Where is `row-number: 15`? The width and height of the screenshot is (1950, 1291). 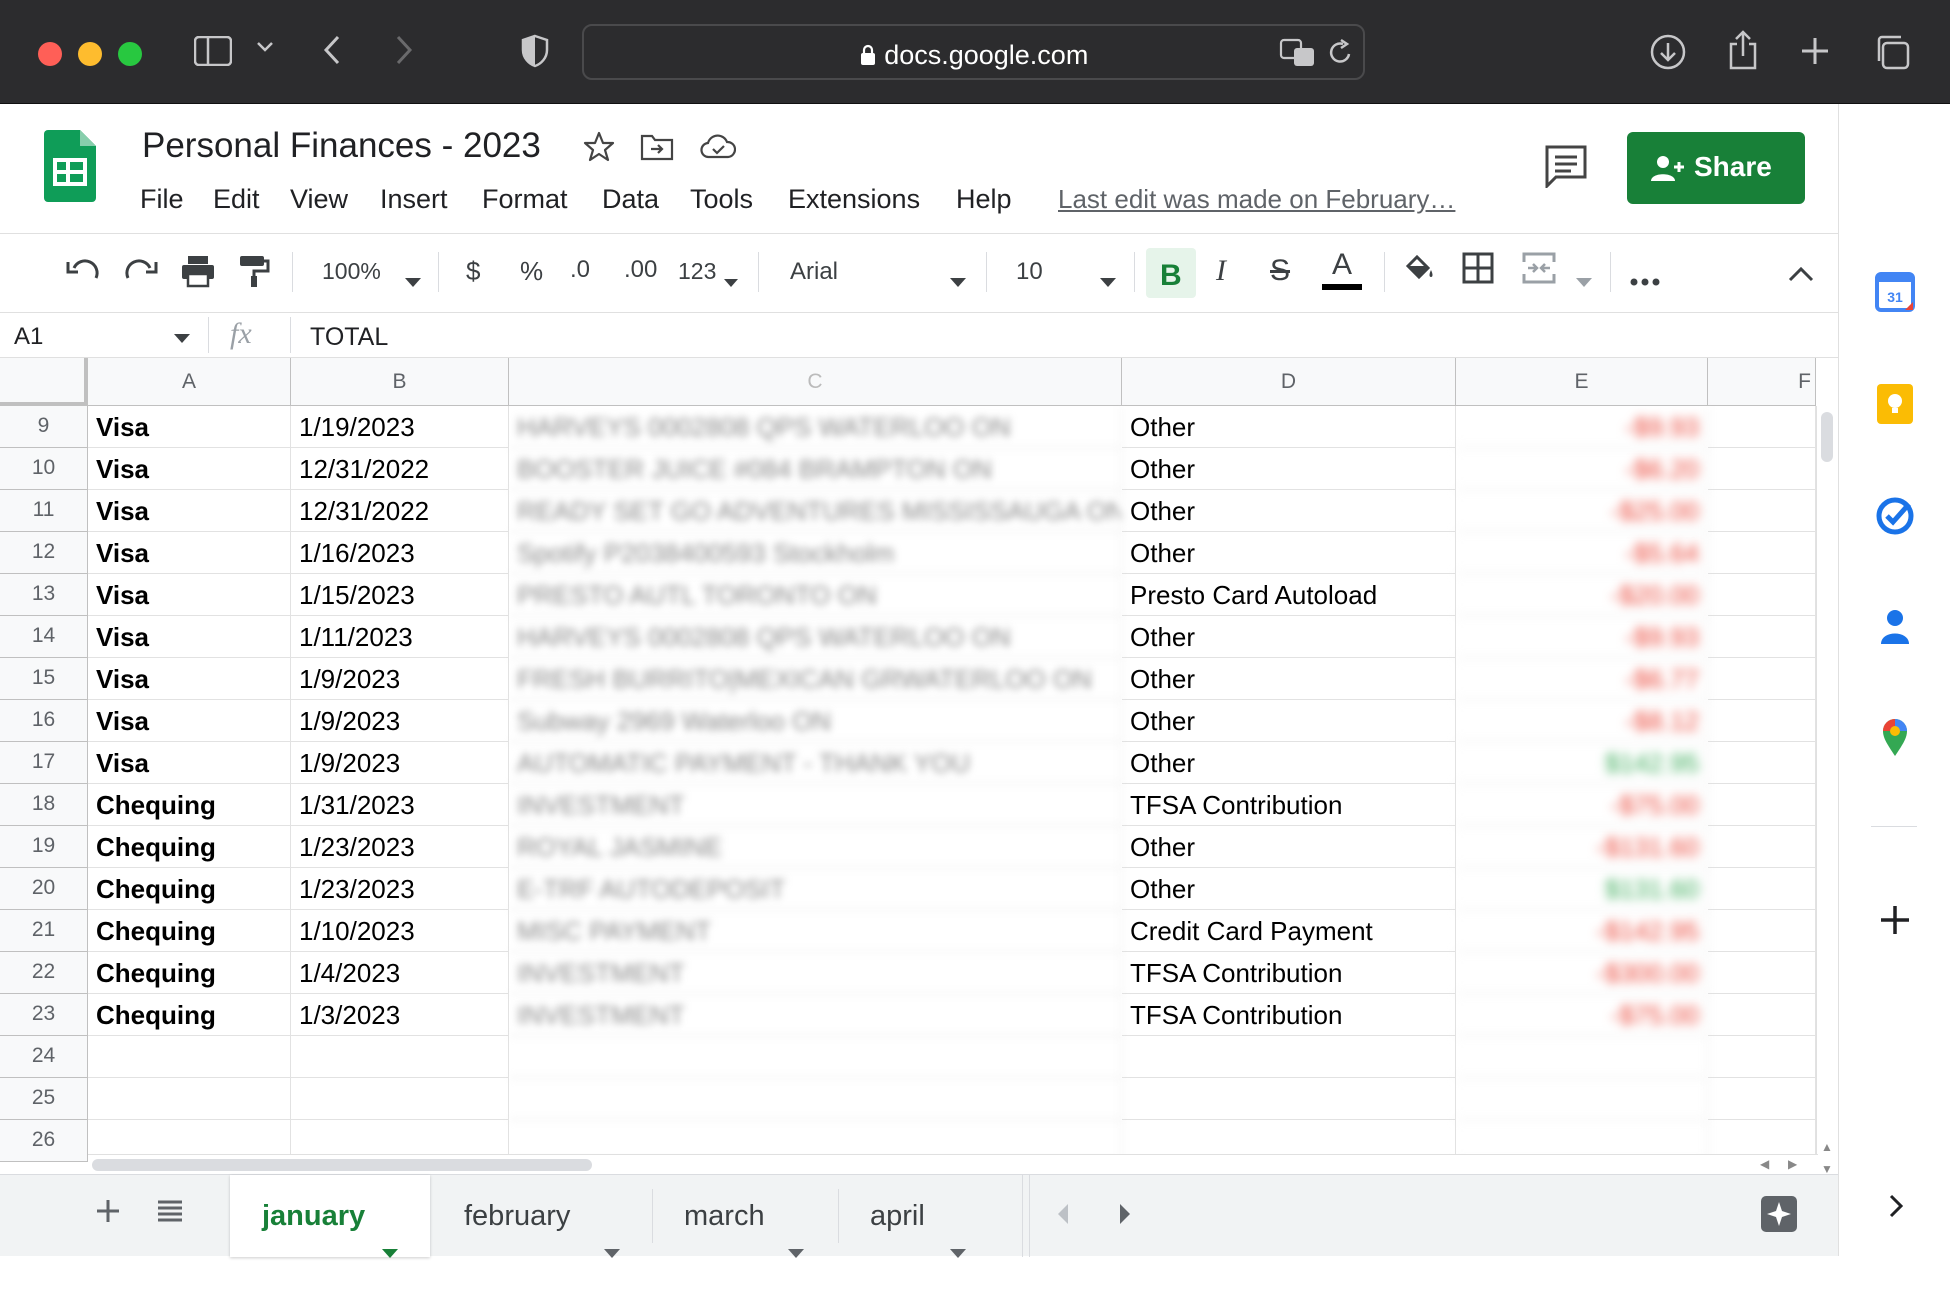 row-number: 15 is located at coordinates (44, 679).